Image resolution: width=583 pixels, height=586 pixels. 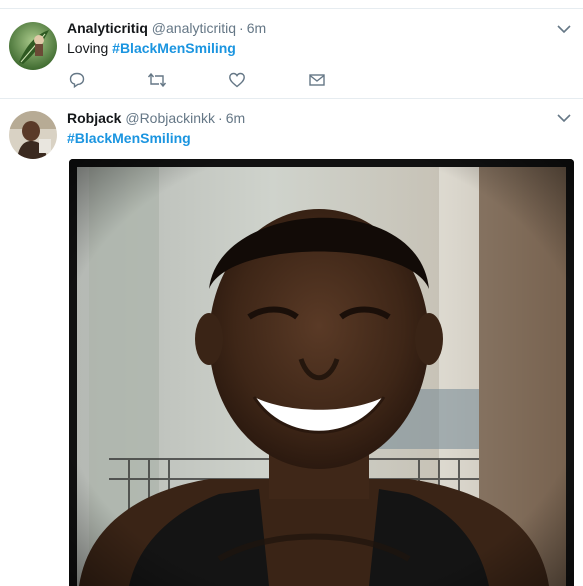 I want to click on tweet-header: Analyticritiq @analyticritiq · 6m, so click(x=166, y=28).